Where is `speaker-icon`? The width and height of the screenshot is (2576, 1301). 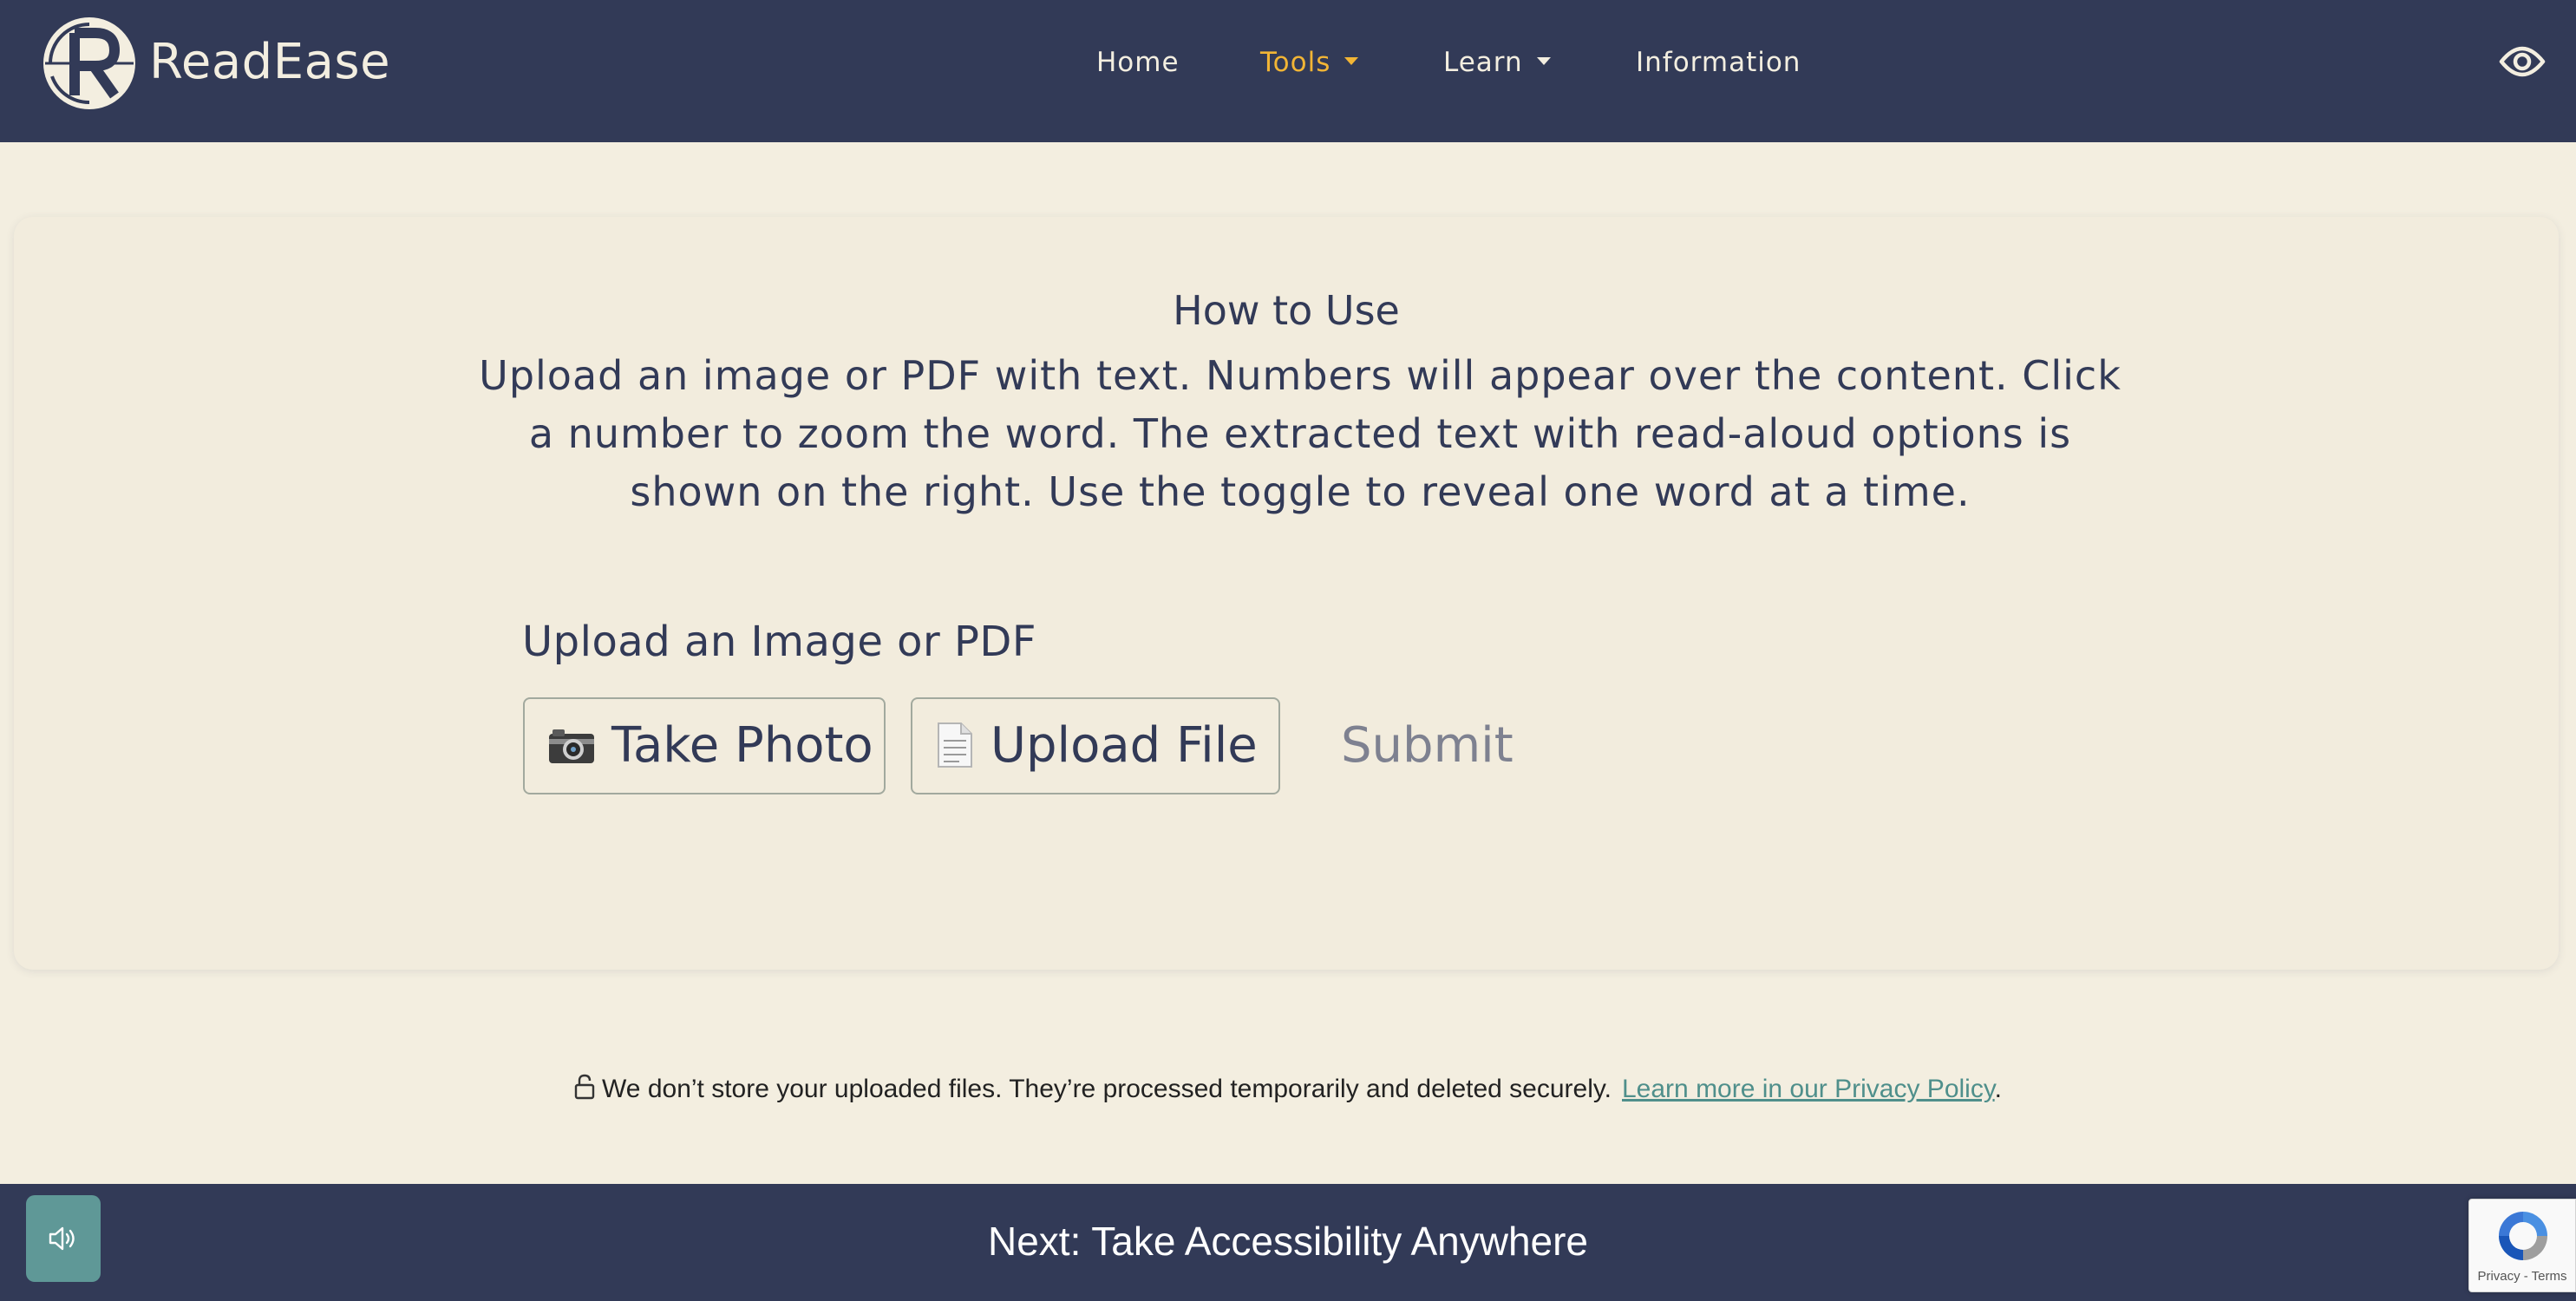 speaker-icon is located at coordinates (62, 1238).